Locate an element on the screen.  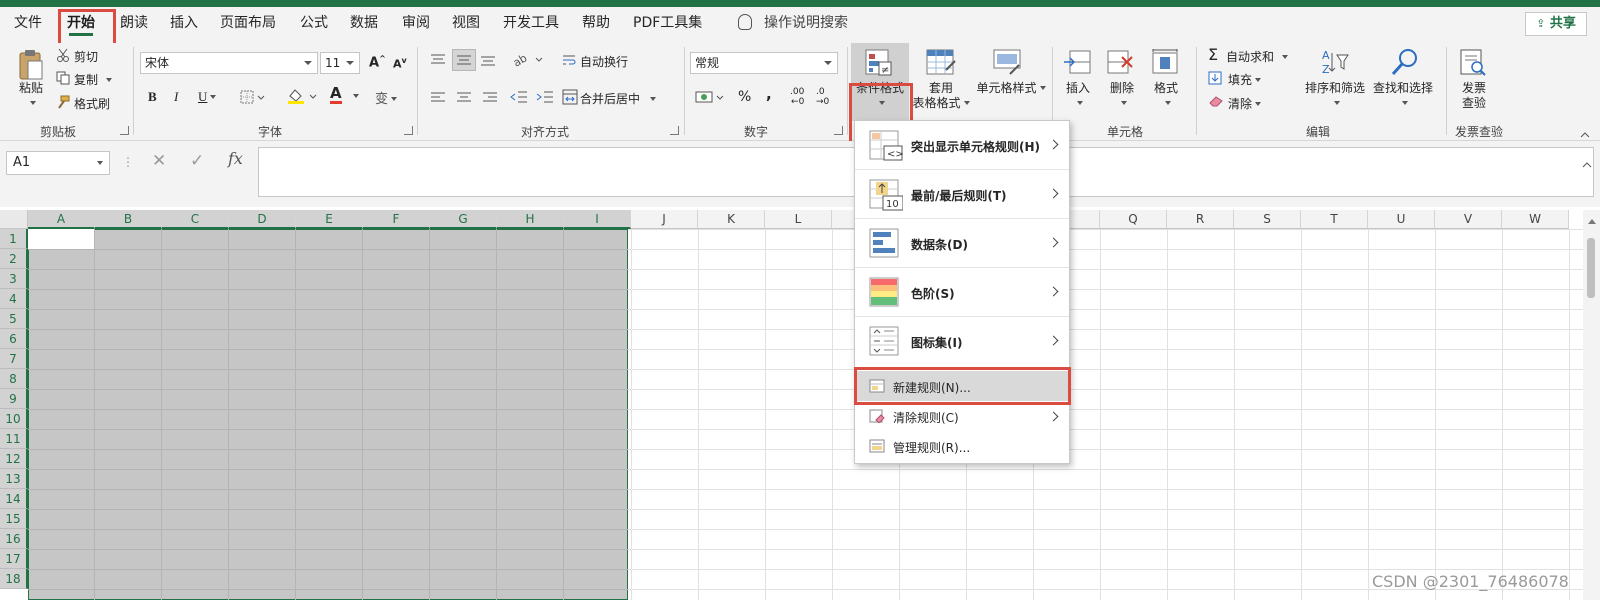
column-header-v: V is located at coordinates (1468, 219).